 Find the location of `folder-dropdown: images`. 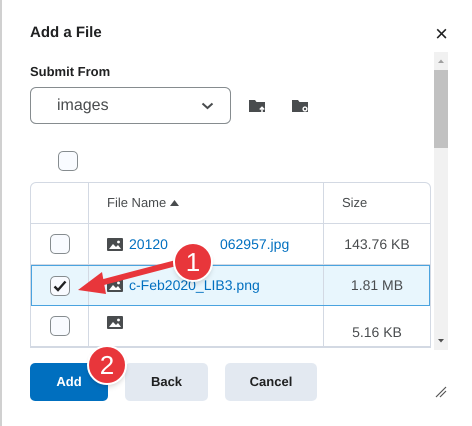

folder-dropdown: images is located at coordinates (130, 105).